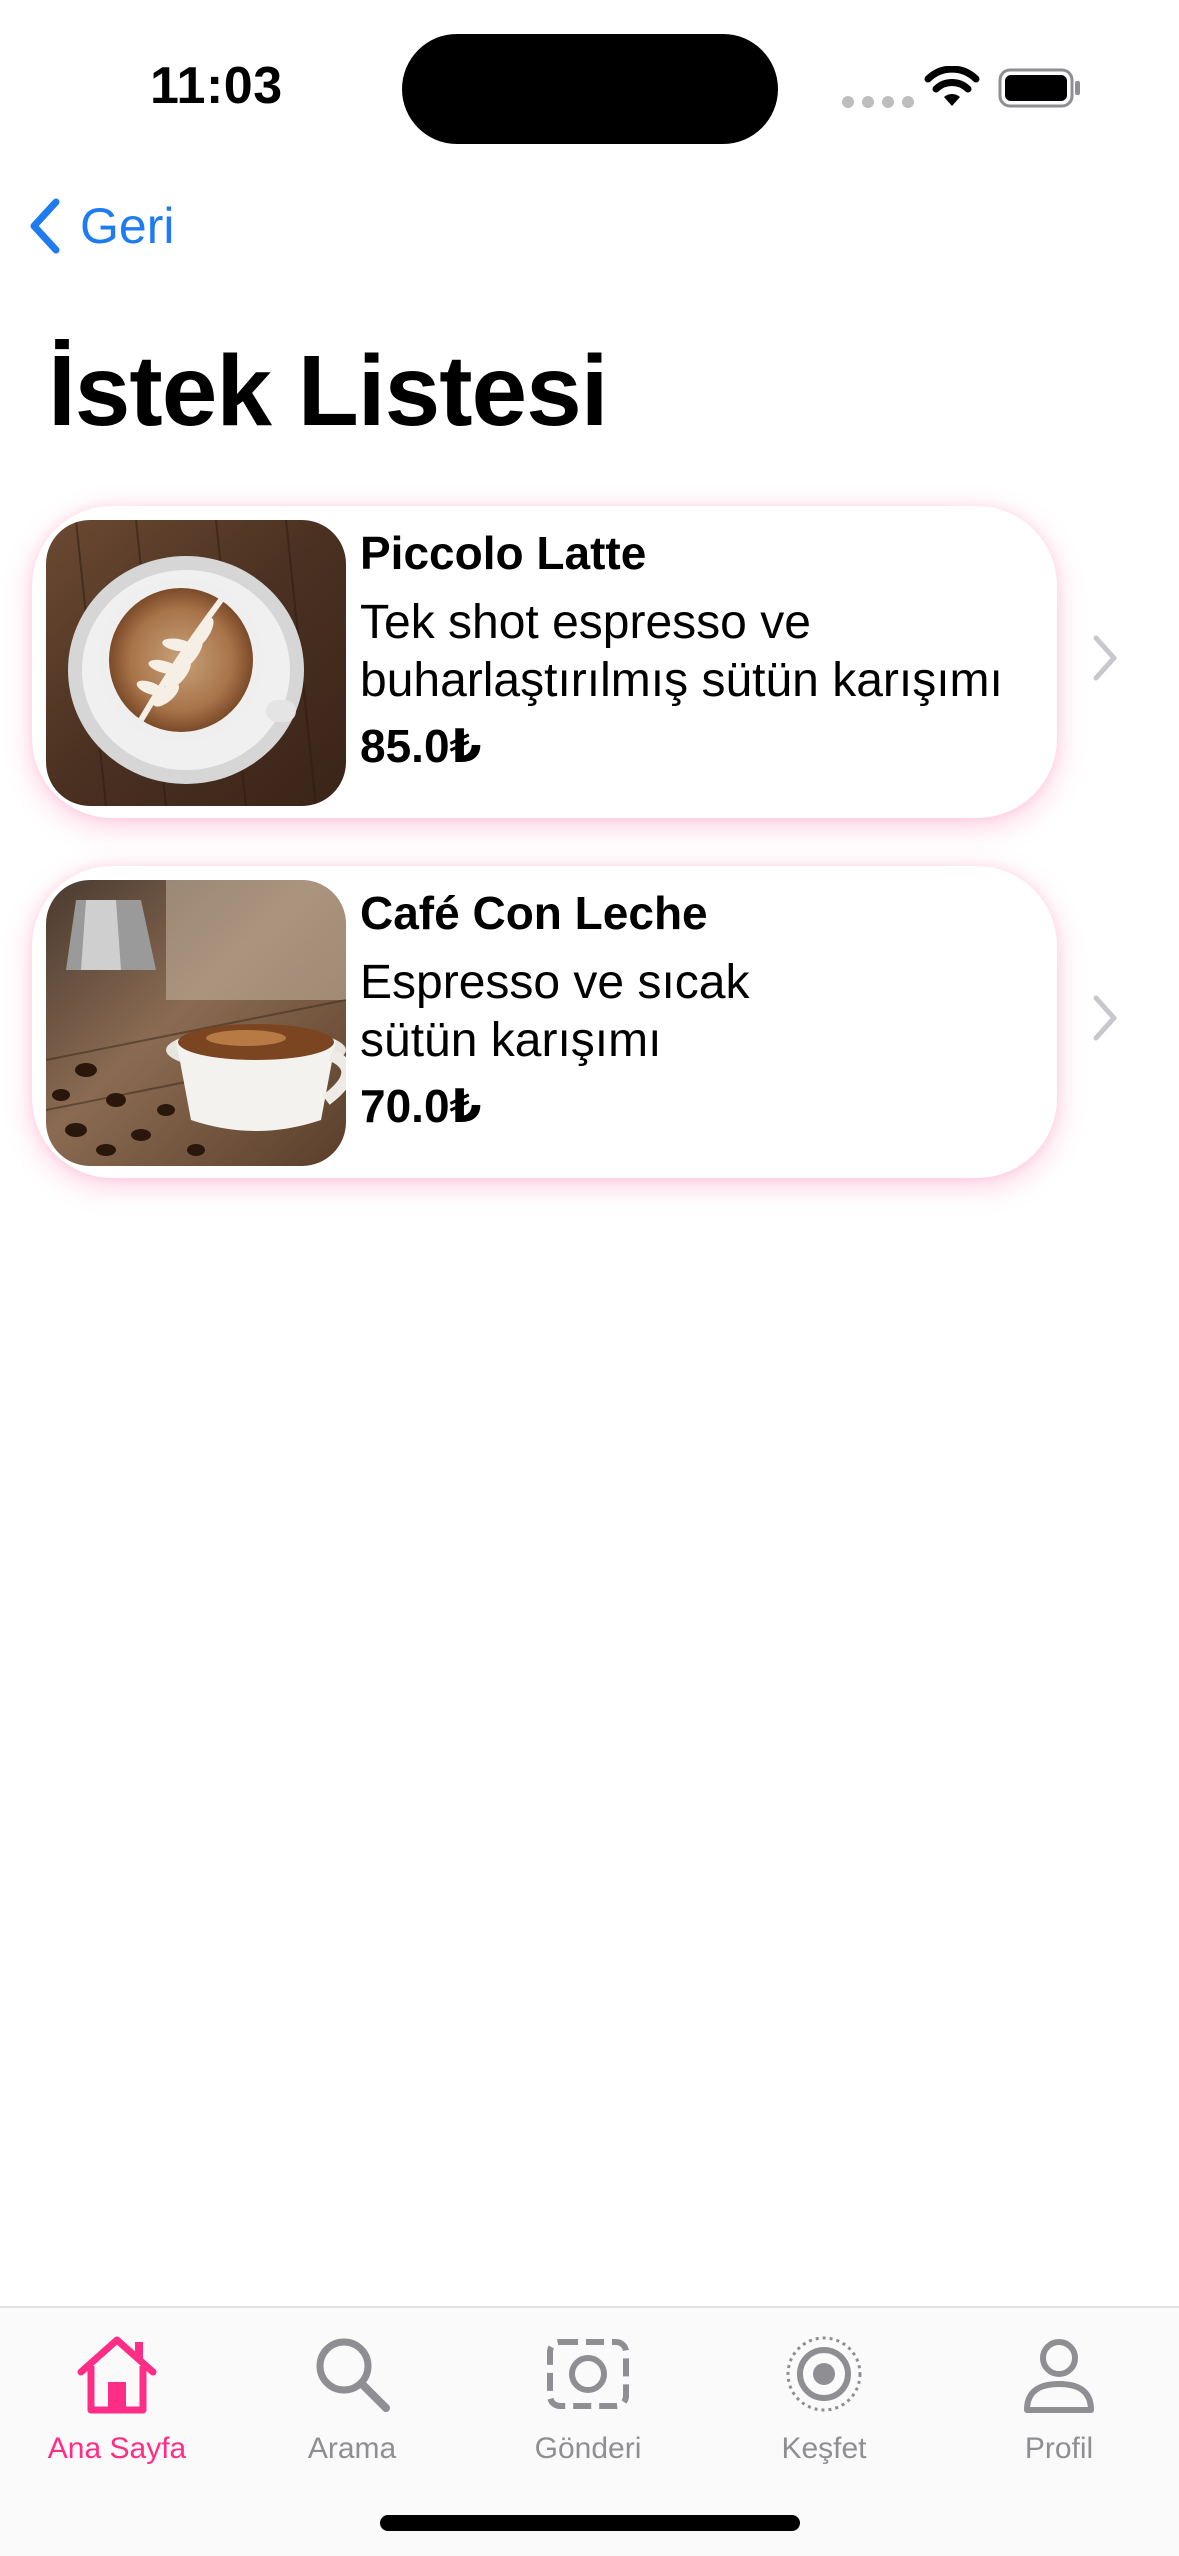 The image size is (1179, 2556). I want to click on tab-label: Gönderi, so click(588, 2448).